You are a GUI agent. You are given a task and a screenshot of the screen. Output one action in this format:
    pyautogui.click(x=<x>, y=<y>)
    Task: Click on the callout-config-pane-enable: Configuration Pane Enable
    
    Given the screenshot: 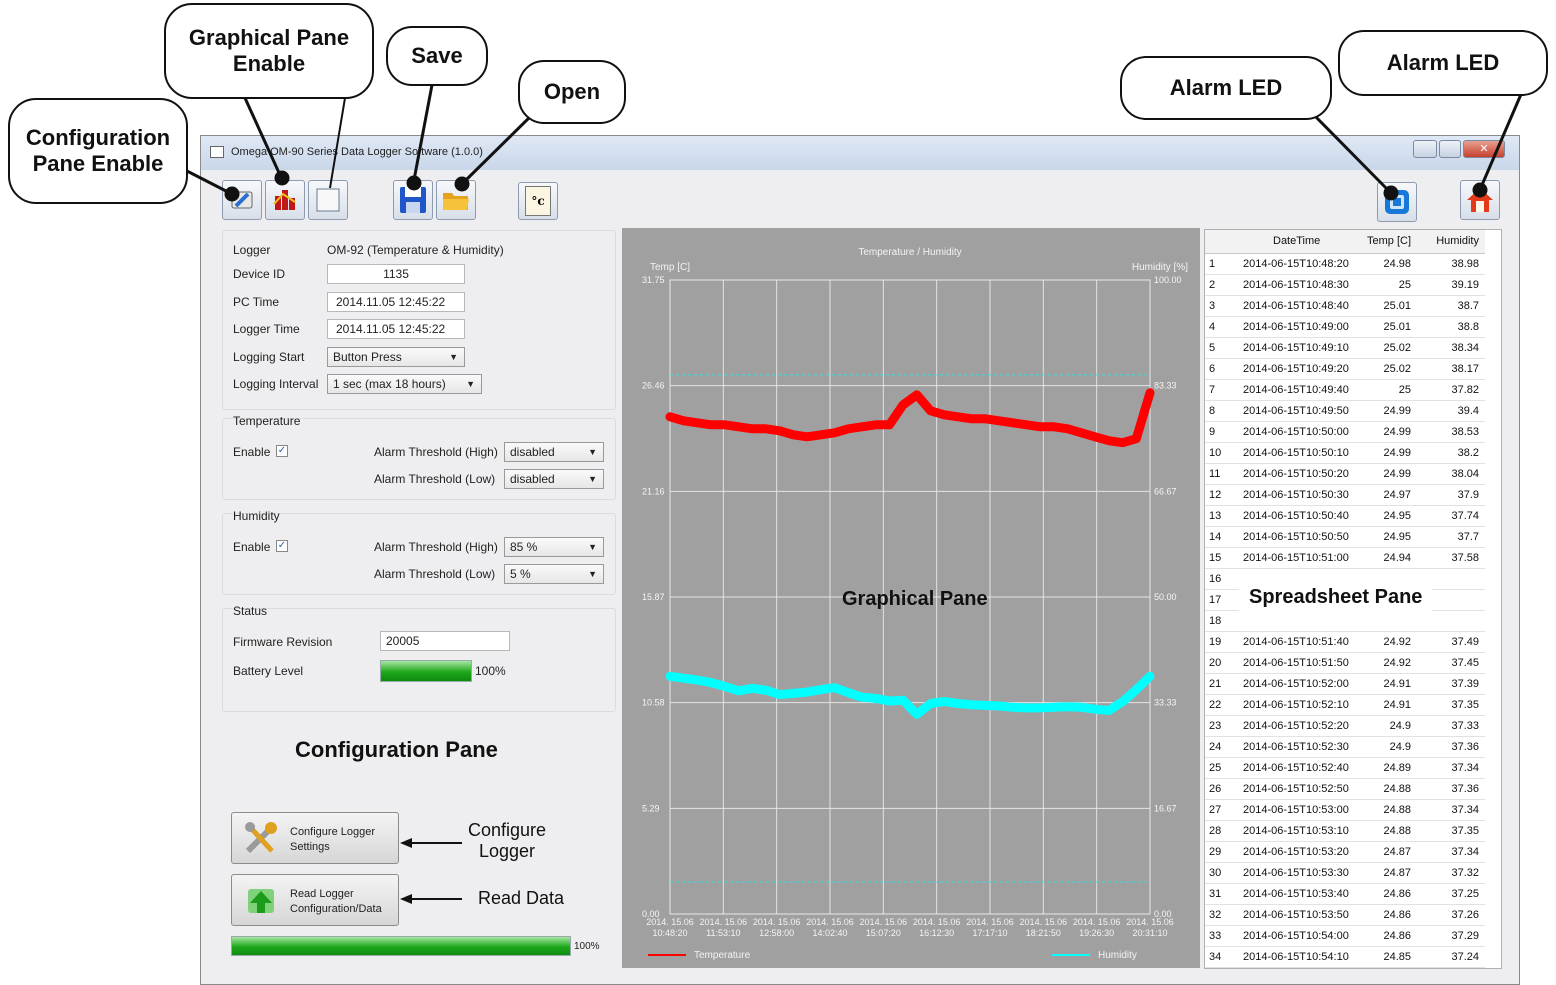 What is the action you would take?
    pyautogui.click(x=98, y=151)
    